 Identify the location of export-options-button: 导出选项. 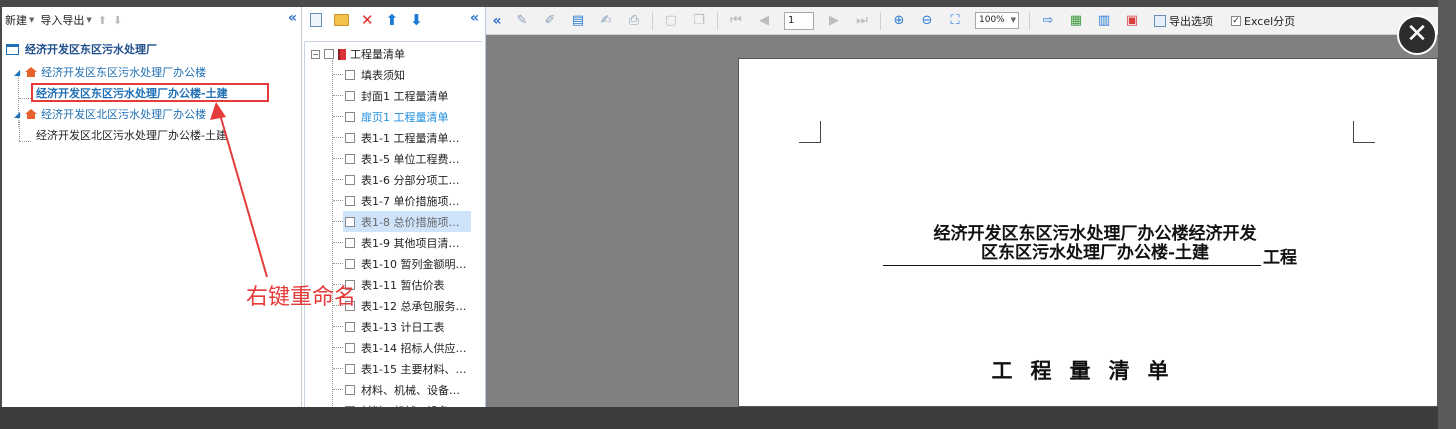
(1183, 21).